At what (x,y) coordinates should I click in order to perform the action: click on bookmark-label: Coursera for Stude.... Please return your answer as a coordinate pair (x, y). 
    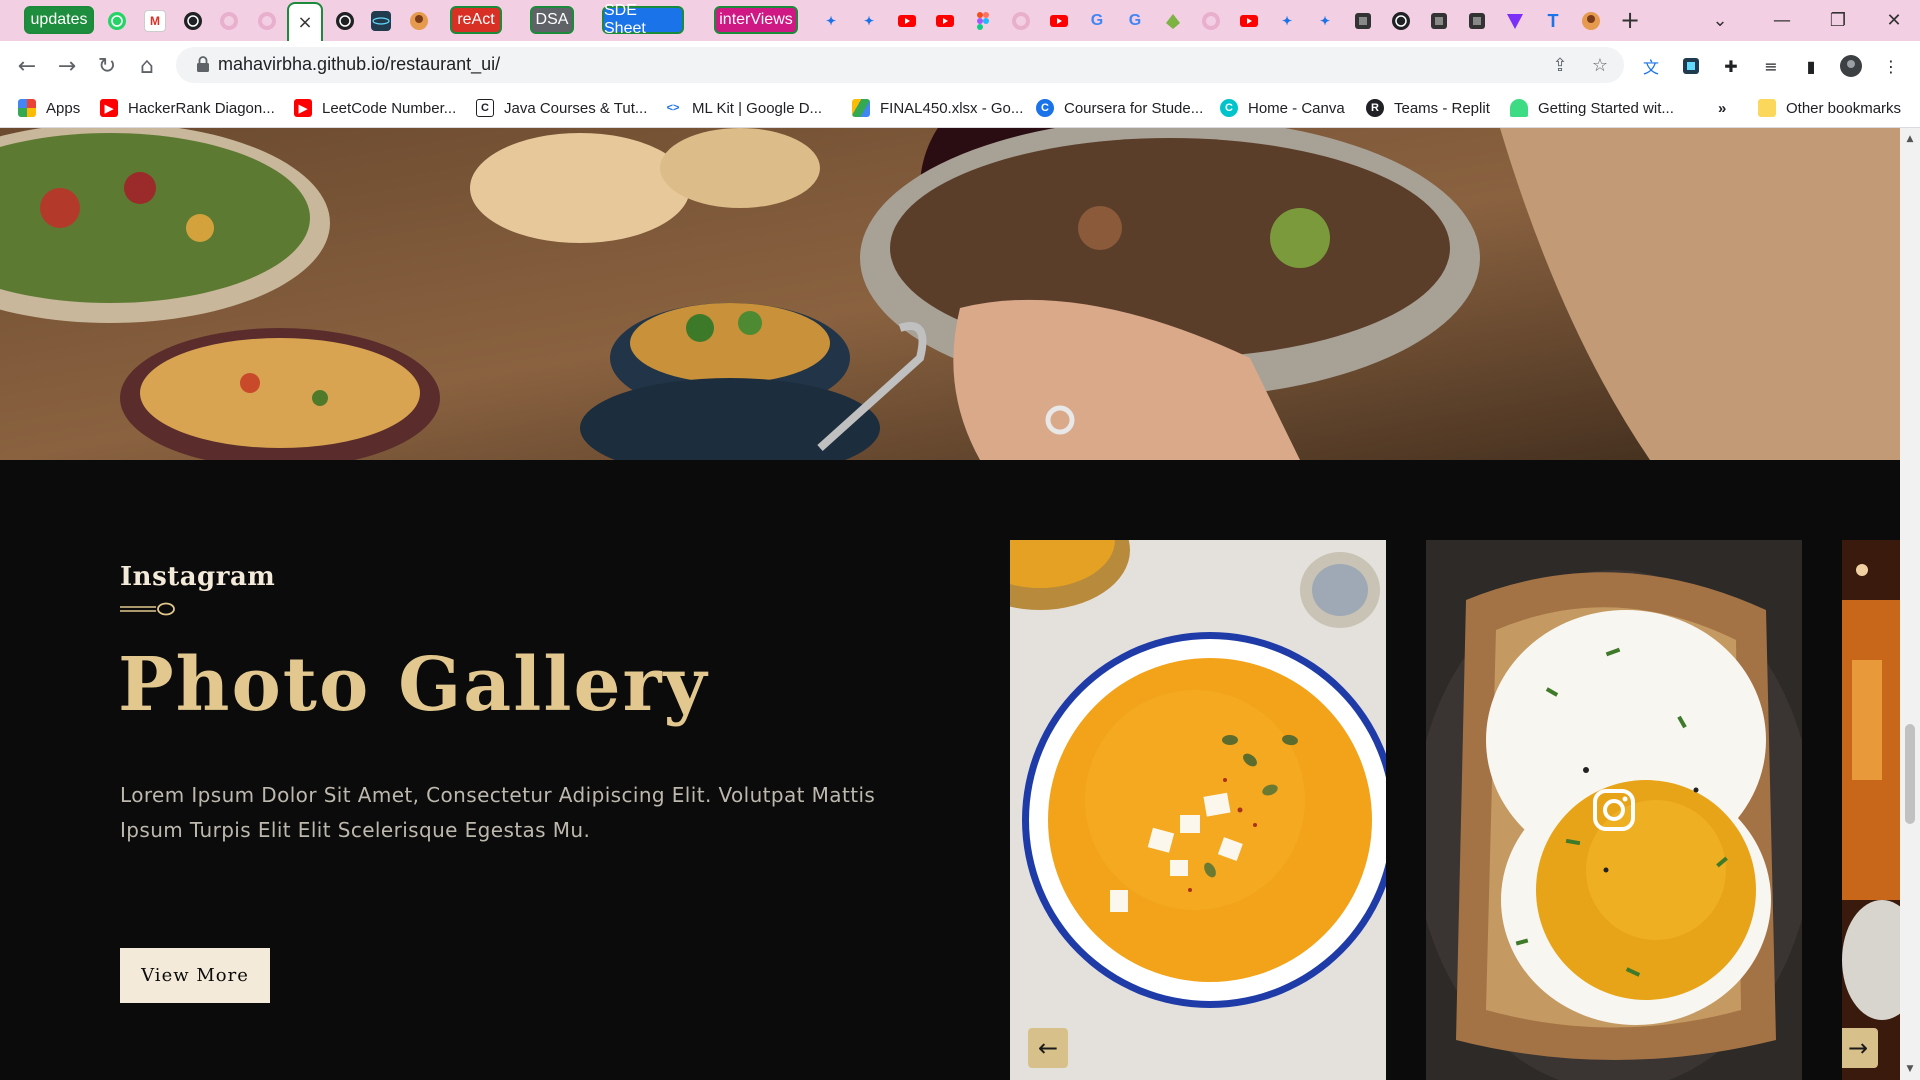
    Looking at the image, I should click on (1134, 108).